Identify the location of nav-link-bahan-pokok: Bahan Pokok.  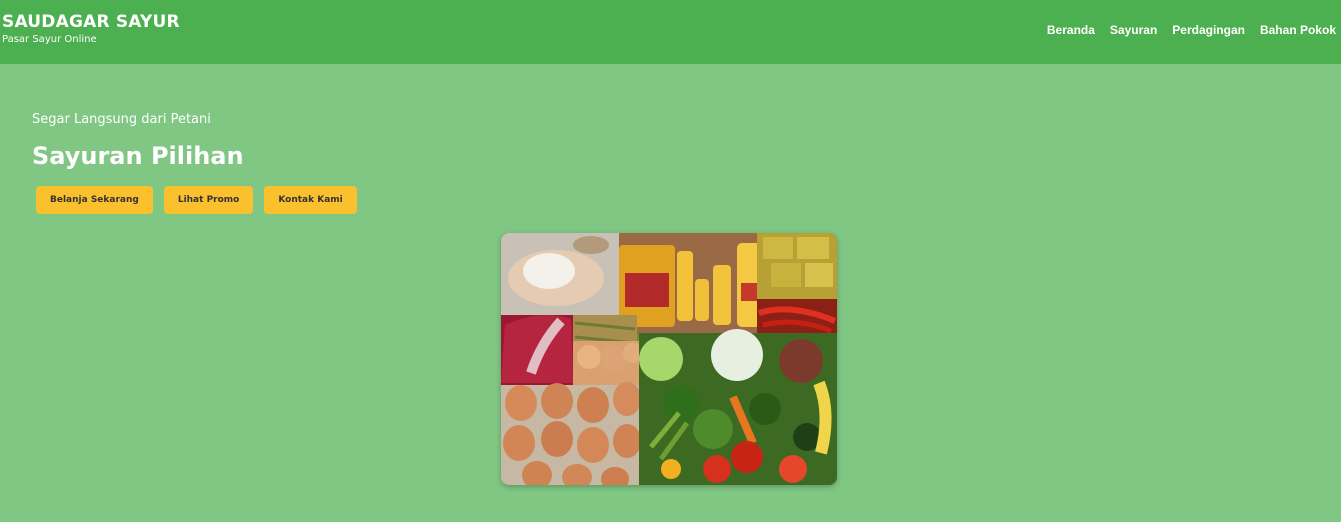
(1298, 30).